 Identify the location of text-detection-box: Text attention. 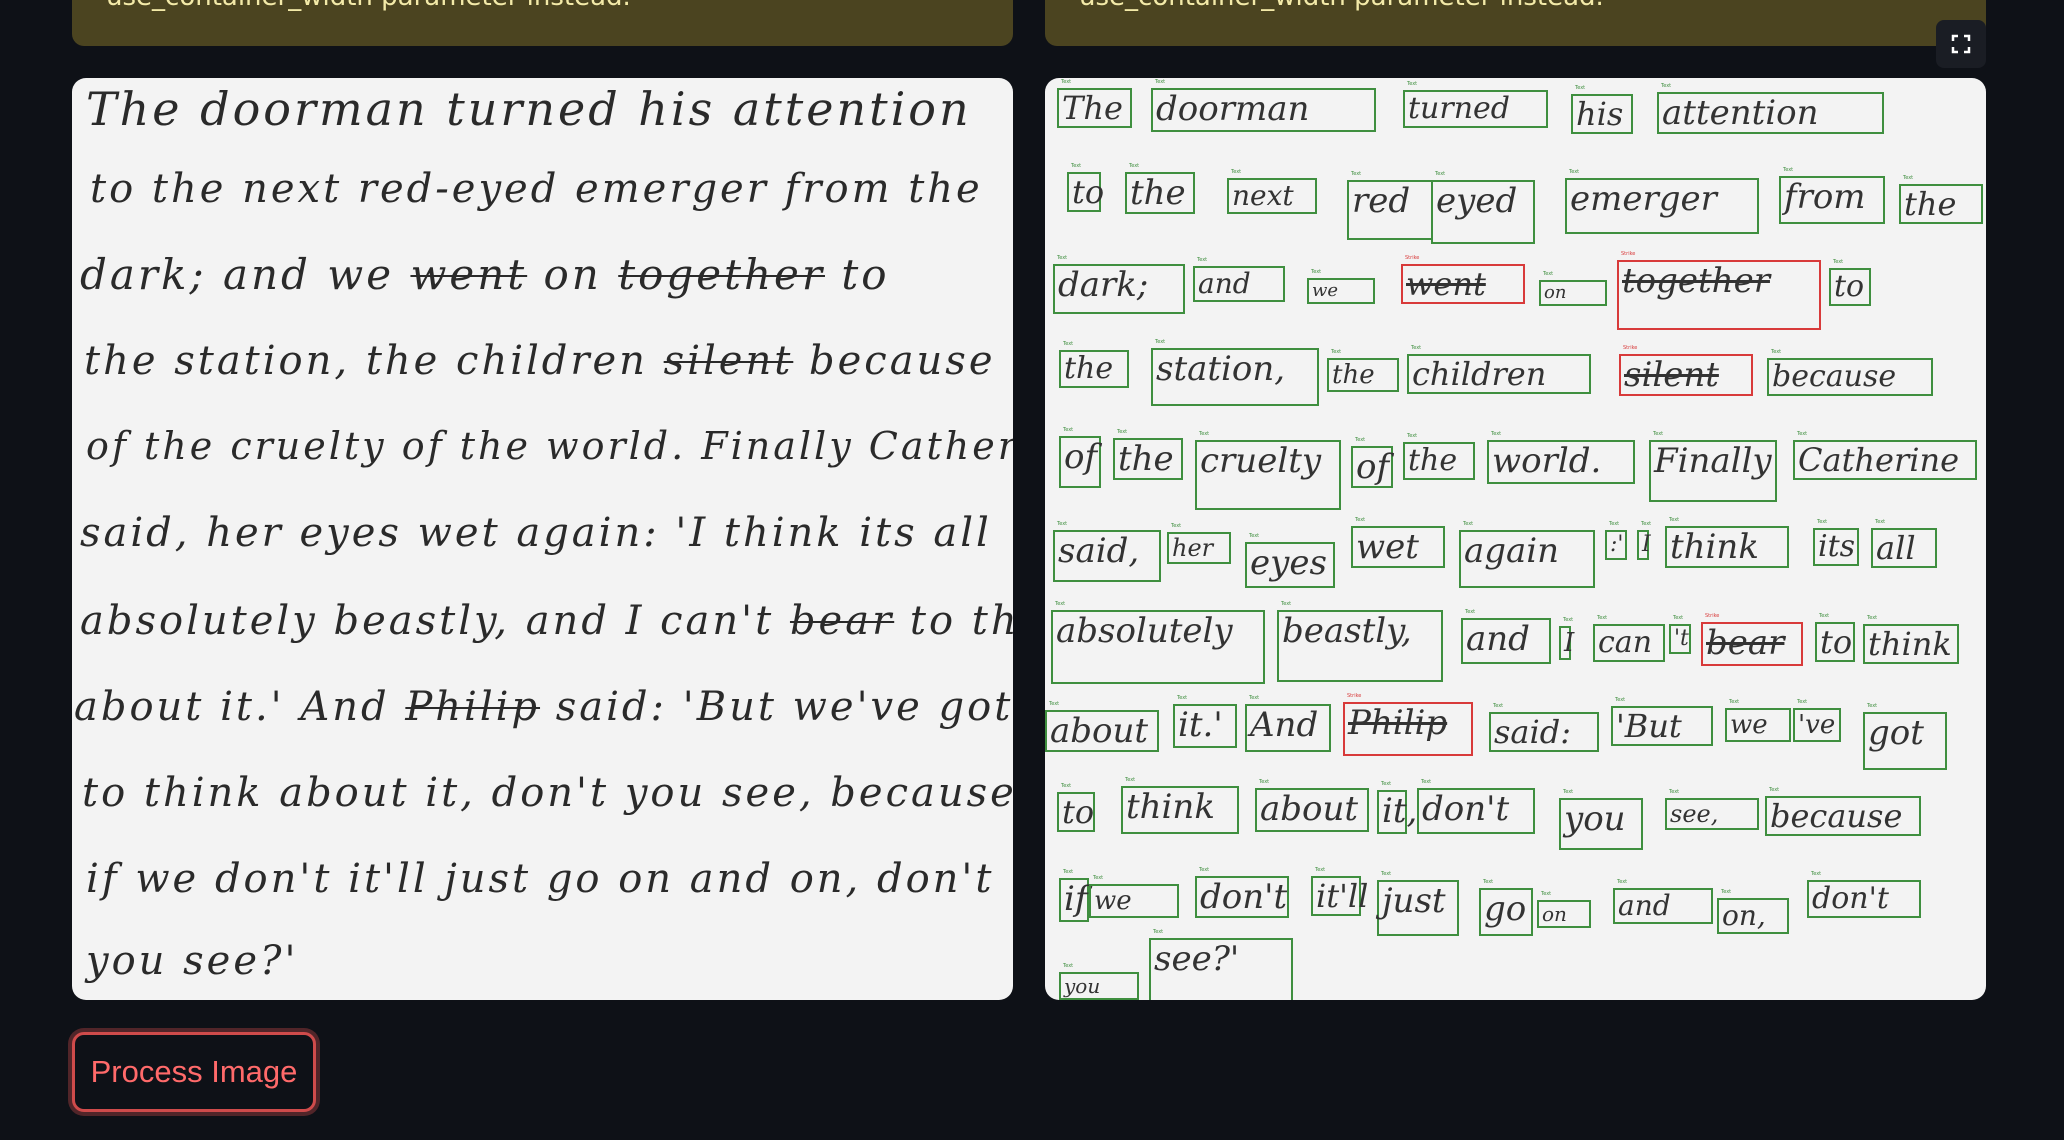
(1770, 109).